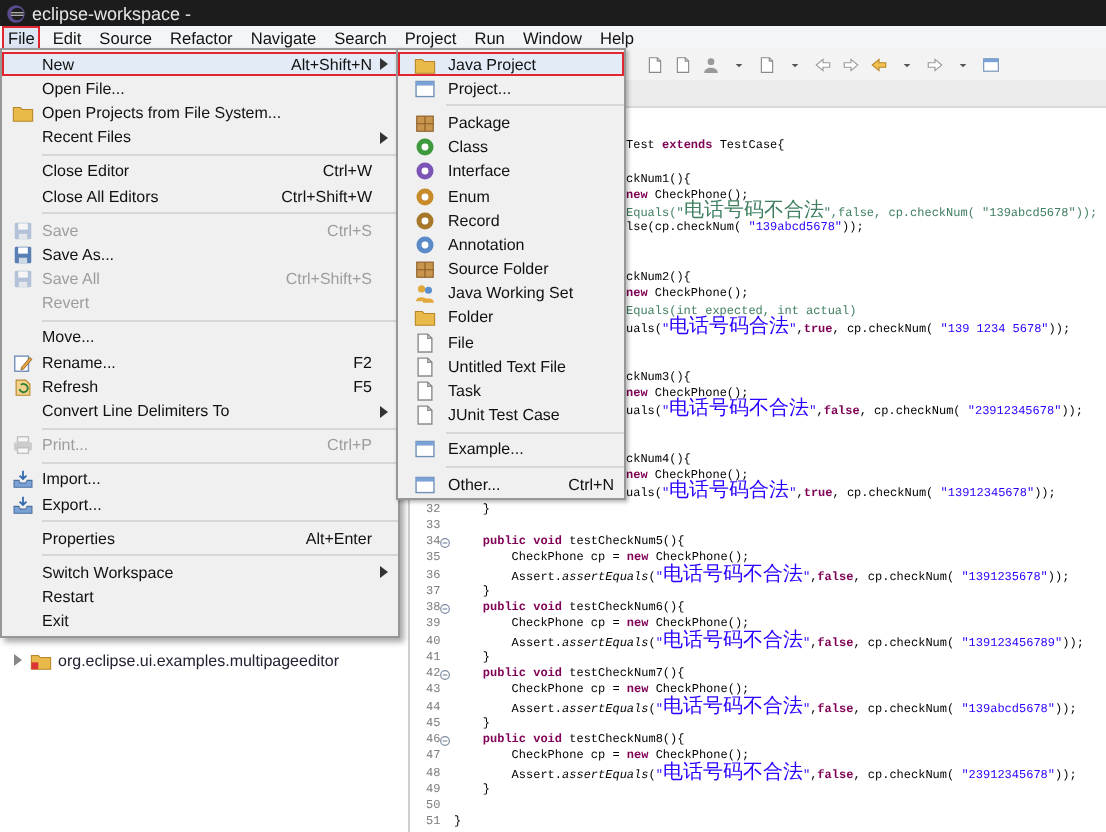 The width and height of the screenshot is (1106, 832). Describe the element at coordinates (200, 196) in the screenshot. I see `menu-item: Close All Editors Ctrl+Shift+W` at that location.